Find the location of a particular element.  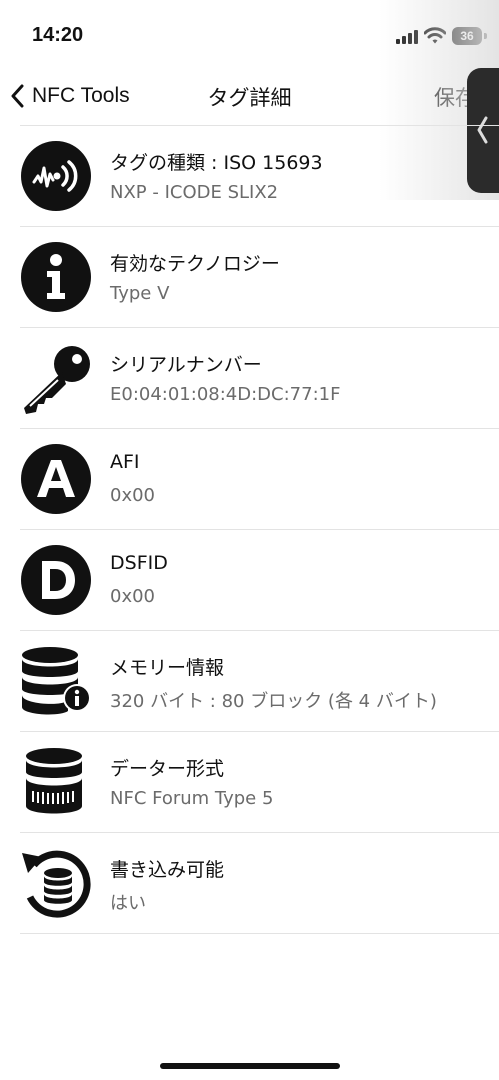

row-title: メモリー情報 is located at coordinates (167, 668).